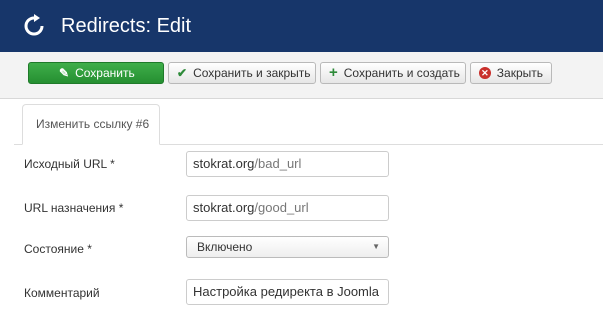  I want to click on save-close-button-label: Сохранить и закрыть, so click(252, 73).